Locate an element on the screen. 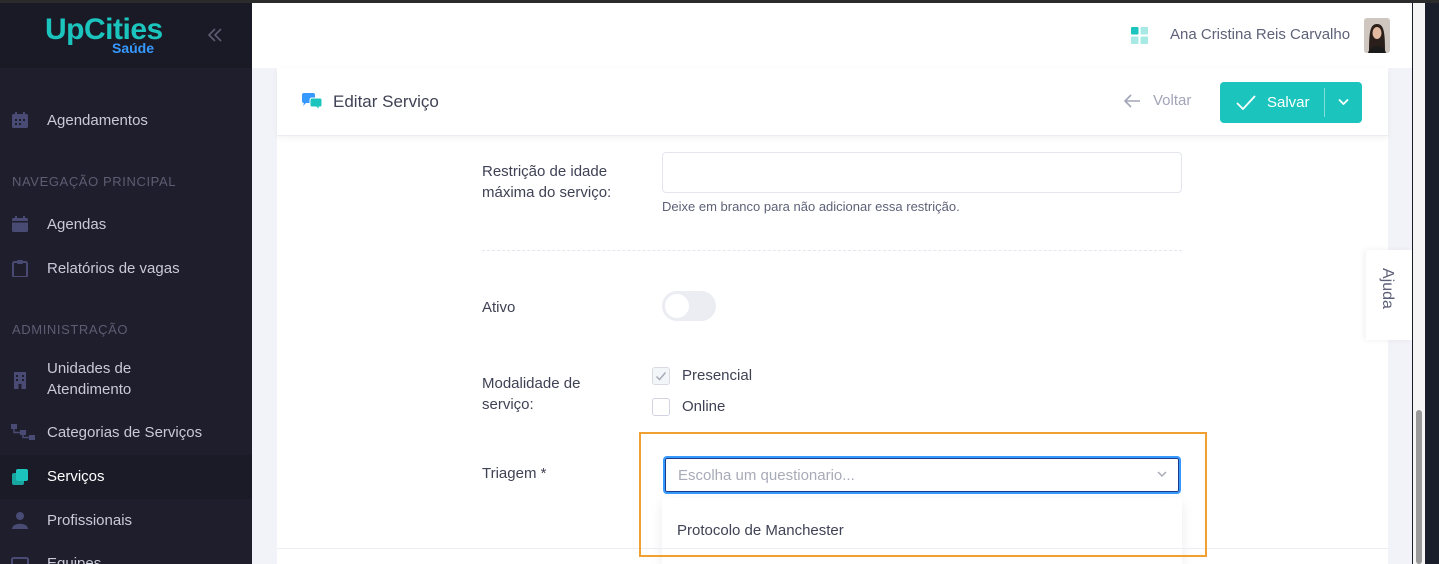 The image size is (1439, 564). back-button: Voltar is located at coordinates (1157, 100).